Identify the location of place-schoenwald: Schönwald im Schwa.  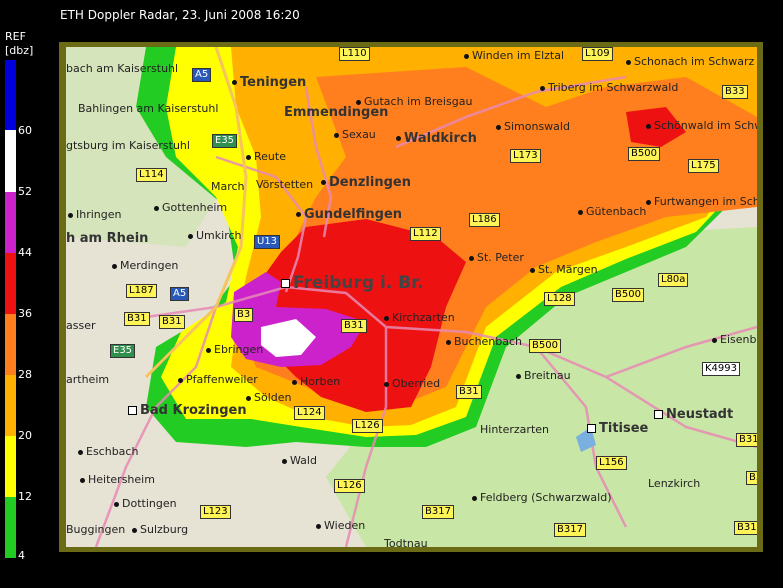
(701, 125).